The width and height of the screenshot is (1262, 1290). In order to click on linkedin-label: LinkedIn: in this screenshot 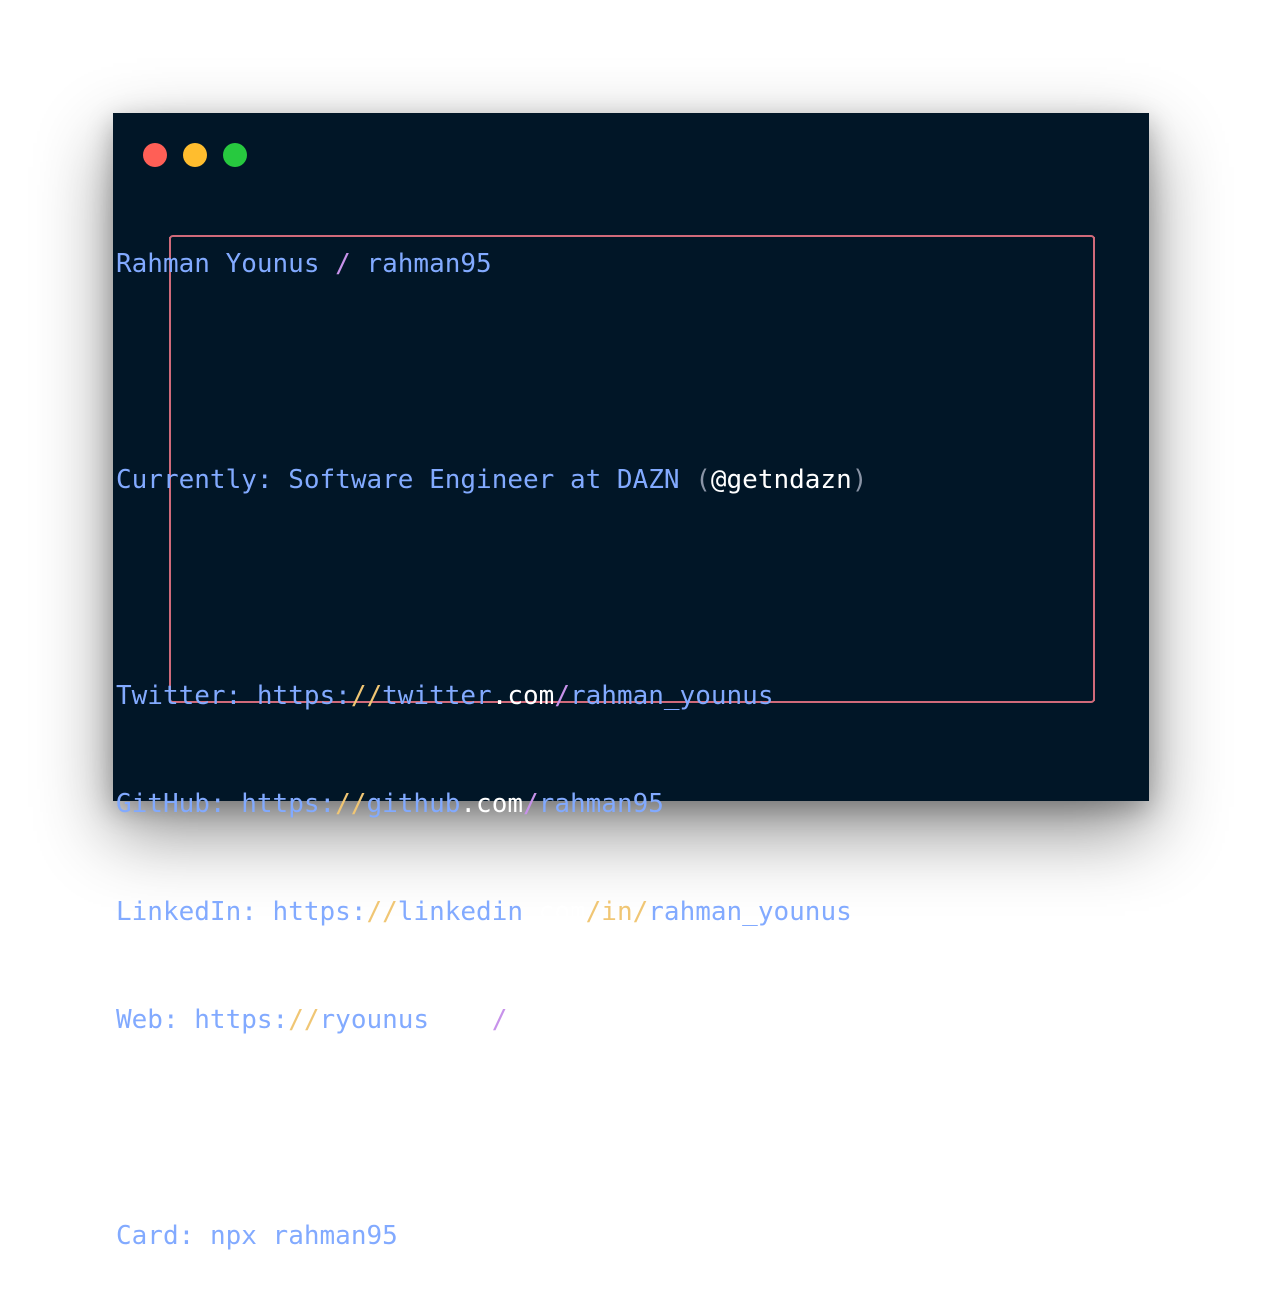, I will do `click(186, 912)`.